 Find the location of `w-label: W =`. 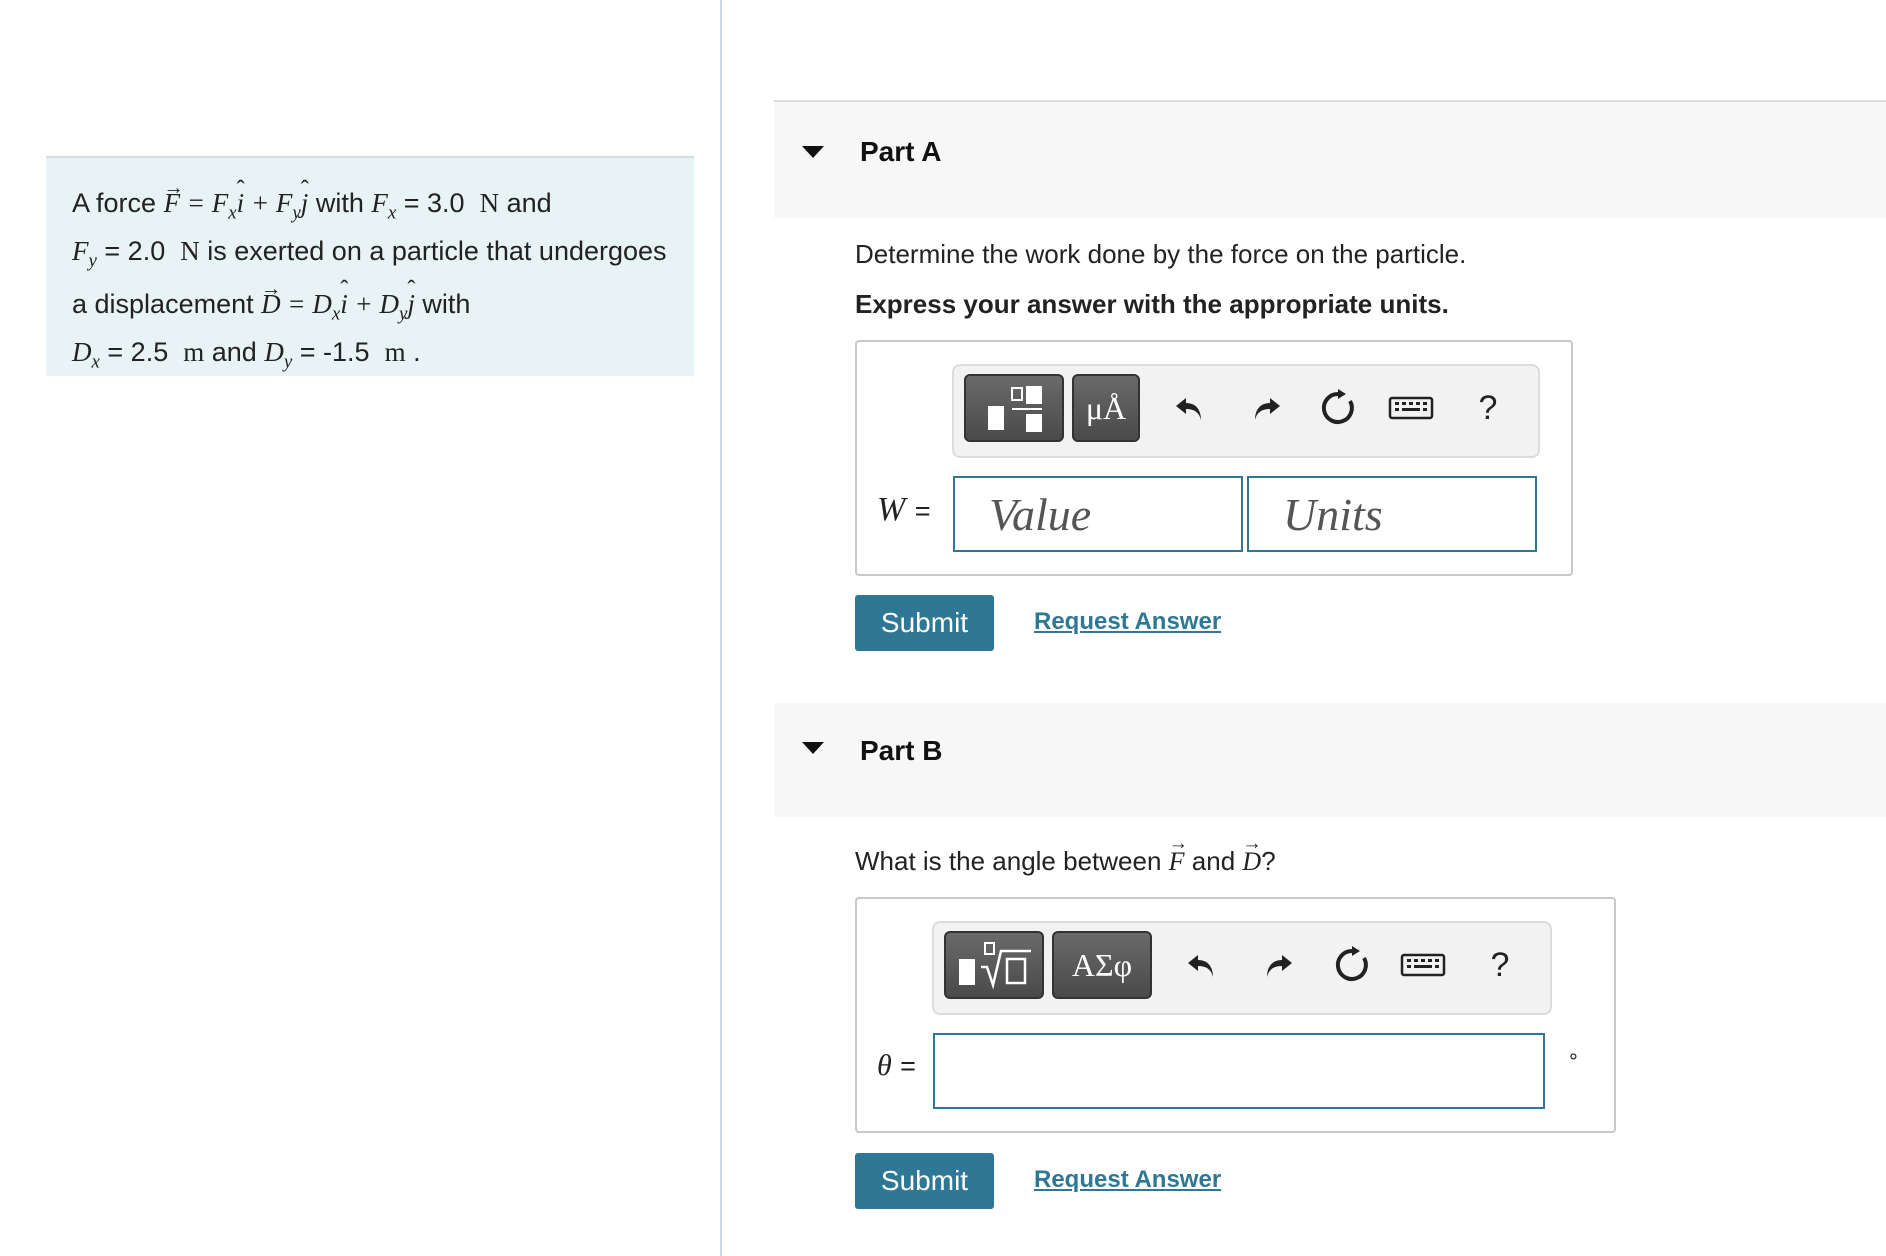

w-label: W = is located at coordinates (904, 509).